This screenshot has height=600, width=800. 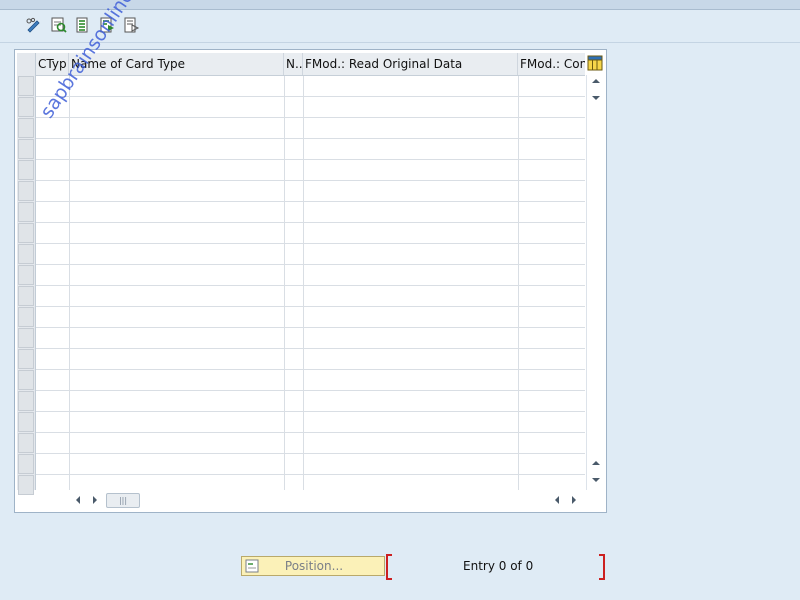 What do you see at coordinates (410, 64) in the screenshot?
I see `column-header-fmod-read-original-data: FMod.: Read Original Data` at bounding box center [410, 64].